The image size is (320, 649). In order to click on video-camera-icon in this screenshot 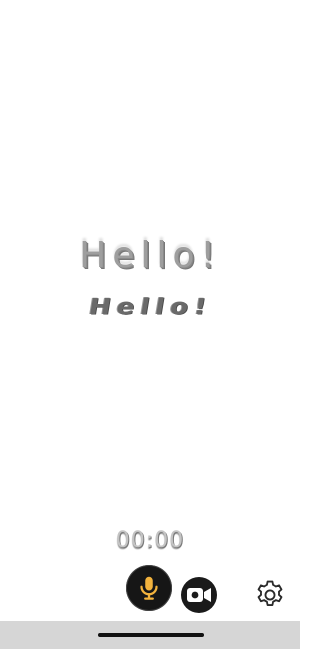, I will do `click(199, 595)`.